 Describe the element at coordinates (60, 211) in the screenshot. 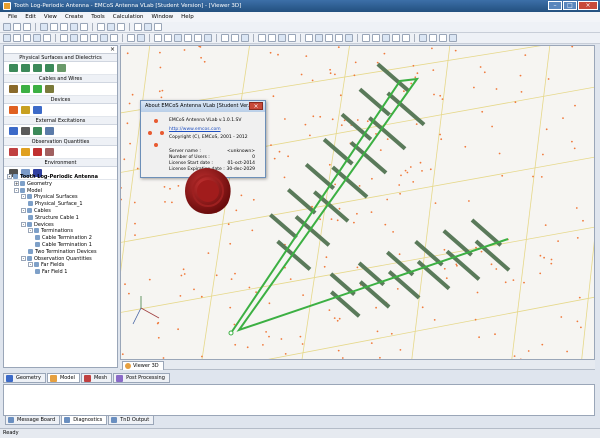

I see `tree-item: - Cables` at that location.